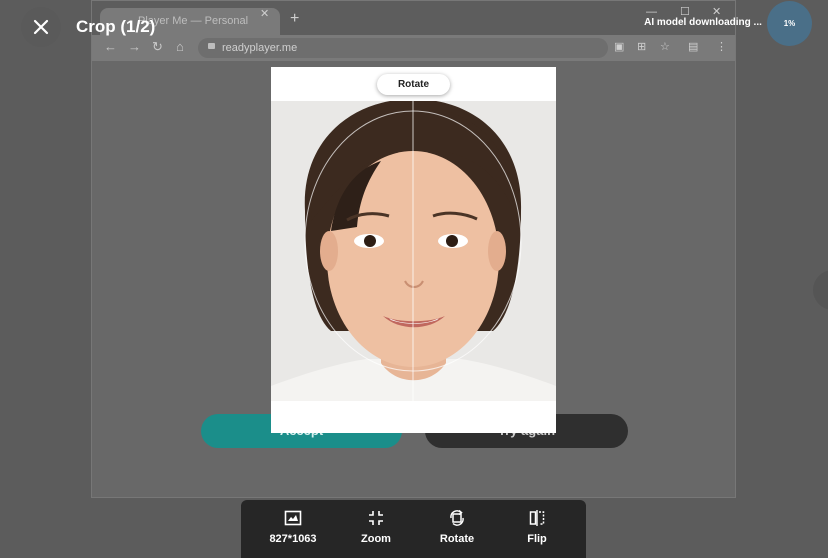 Image resolution: width=828 pixels, height=558 pixels. What do you see at coordinates (265, 14) in the screenshot?
I see `tab-close-icon: ✕` at bounding box center [265, 14].